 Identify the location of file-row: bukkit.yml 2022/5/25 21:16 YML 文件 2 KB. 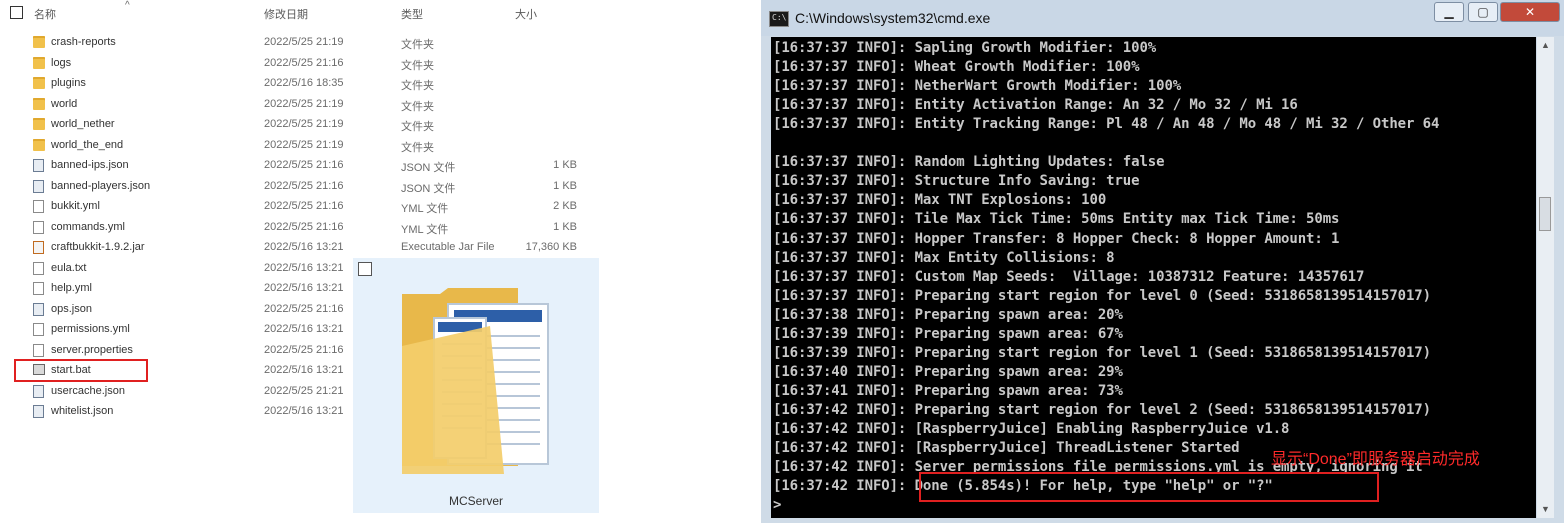
(300, 206).